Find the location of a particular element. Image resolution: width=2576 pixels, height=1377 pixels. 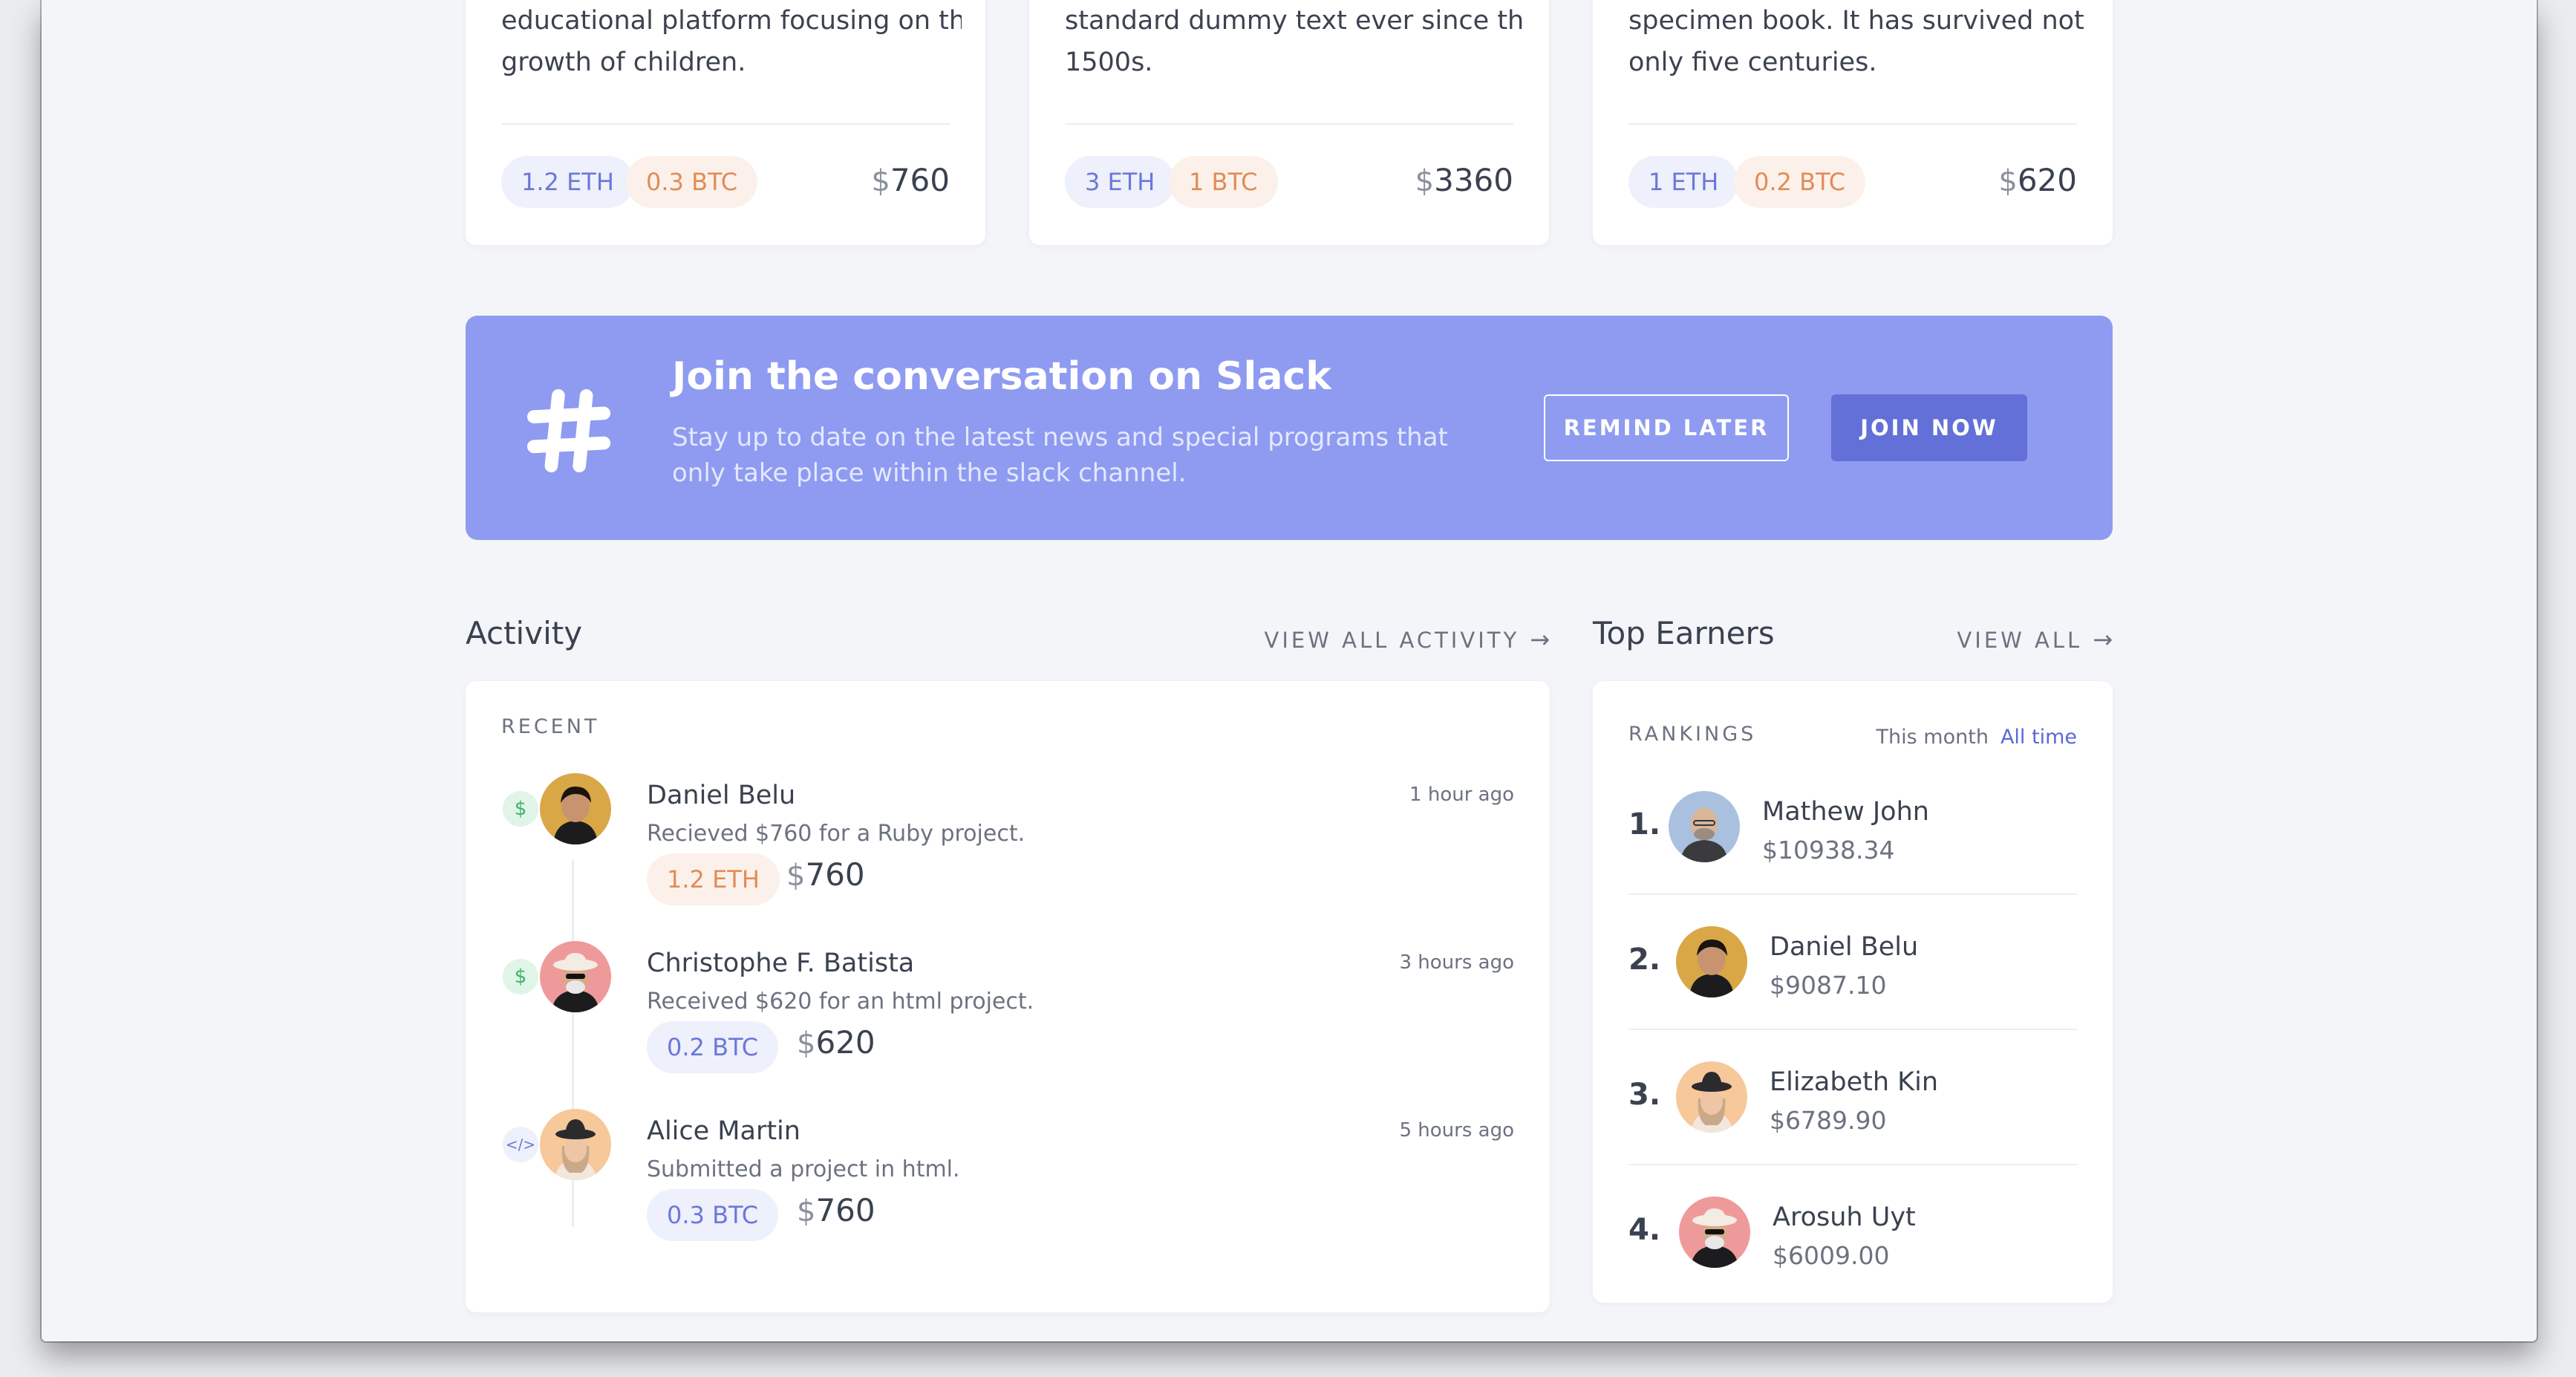

earner-name: Arosuh Uyt is located at coordinates (1844, 1217).